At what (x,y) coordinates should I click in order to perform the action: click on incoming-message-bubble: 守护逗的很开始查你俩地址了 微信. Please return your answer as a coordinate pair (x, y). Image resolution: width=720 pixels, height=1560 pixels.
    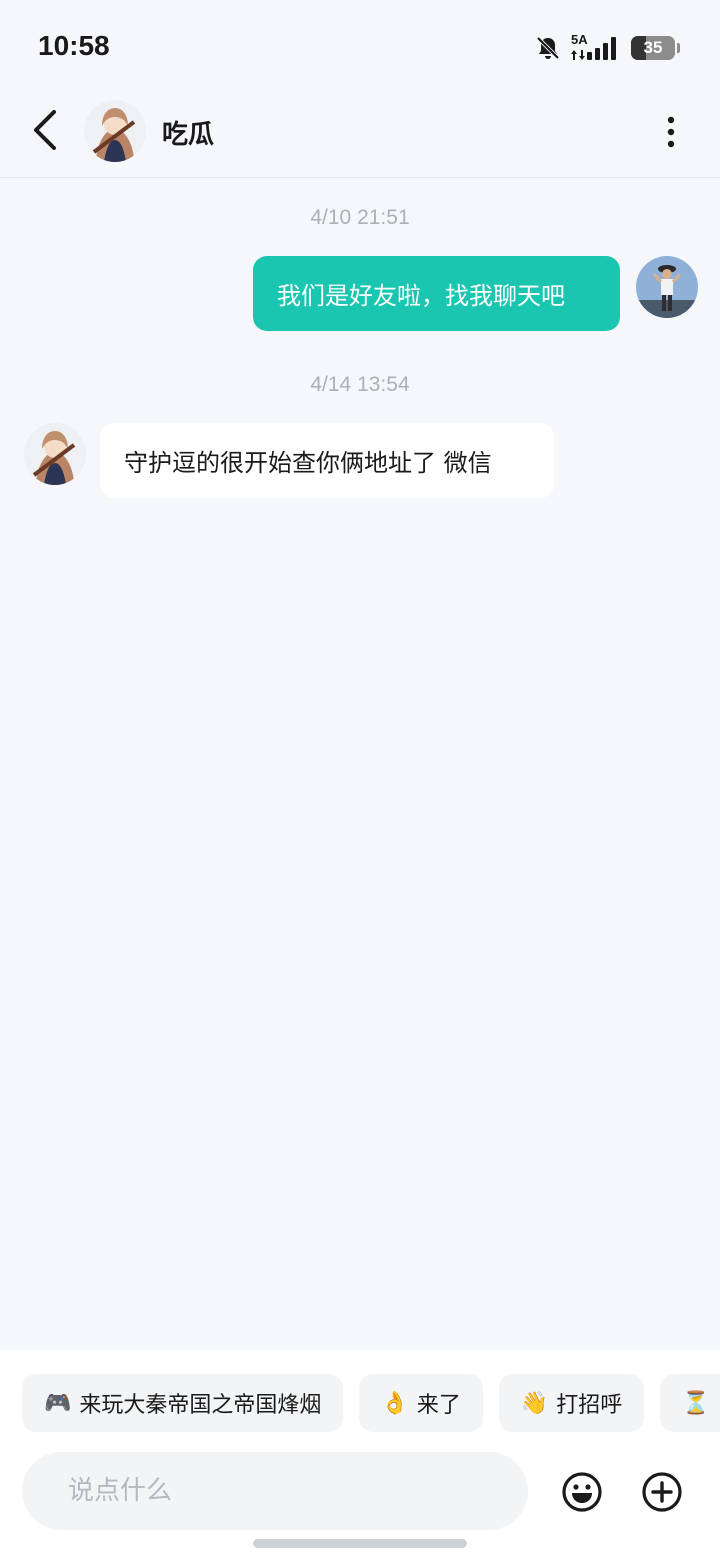
    Looking at the image, I should click on (327, 460).